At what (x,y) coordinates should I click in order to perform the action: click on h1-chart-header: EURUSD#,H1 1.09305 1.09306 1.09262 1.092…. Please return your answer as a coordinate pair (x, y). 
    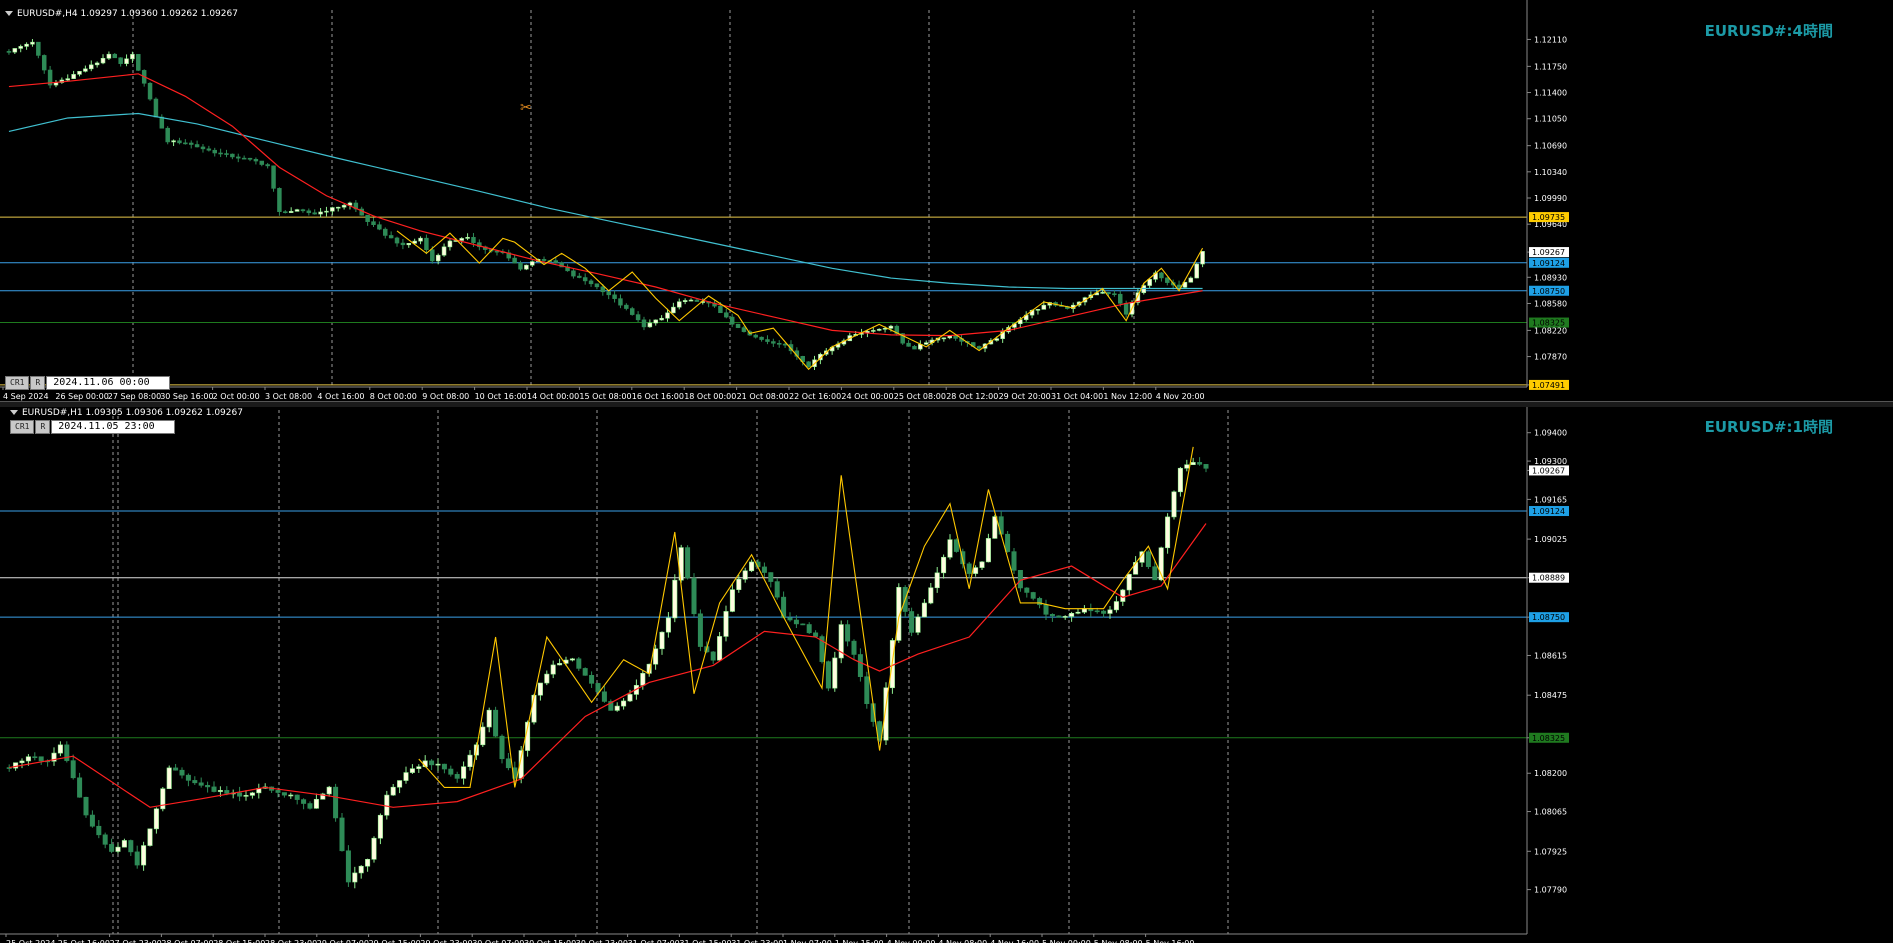
    Looking at the image, I should click on (126, 413).